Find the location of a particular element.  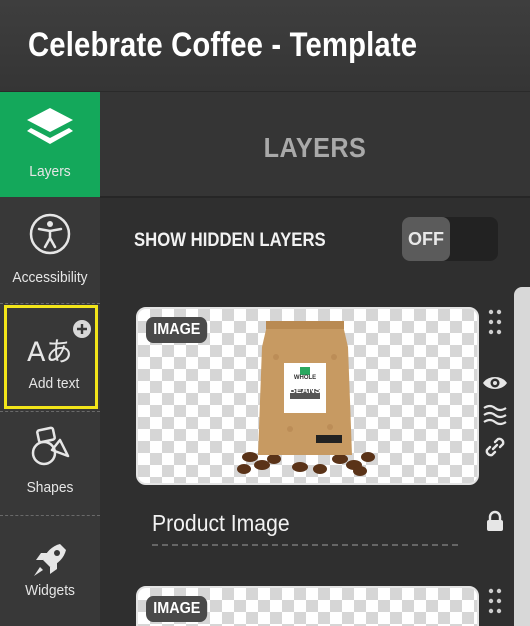

sidebar-item-label: Widgets is located at coordinates (50, 590).